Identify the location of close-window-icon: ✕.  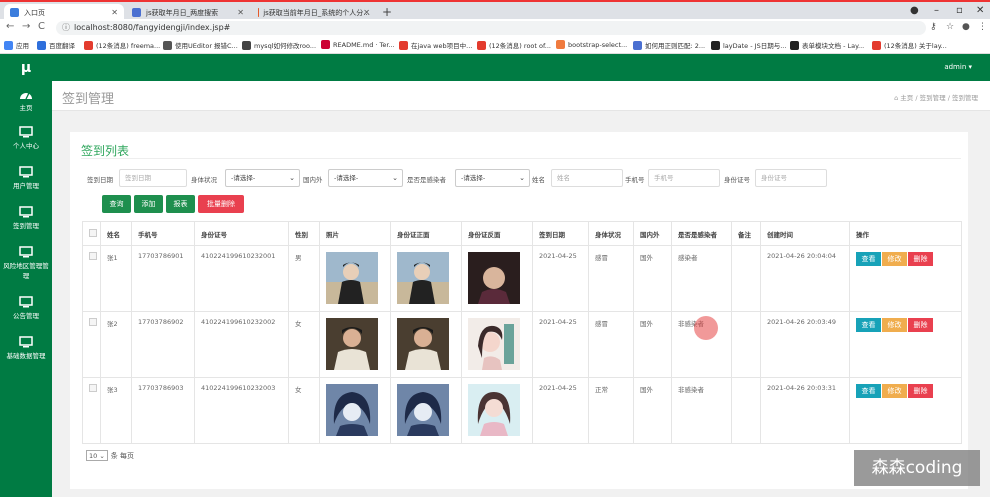
(980, 10).